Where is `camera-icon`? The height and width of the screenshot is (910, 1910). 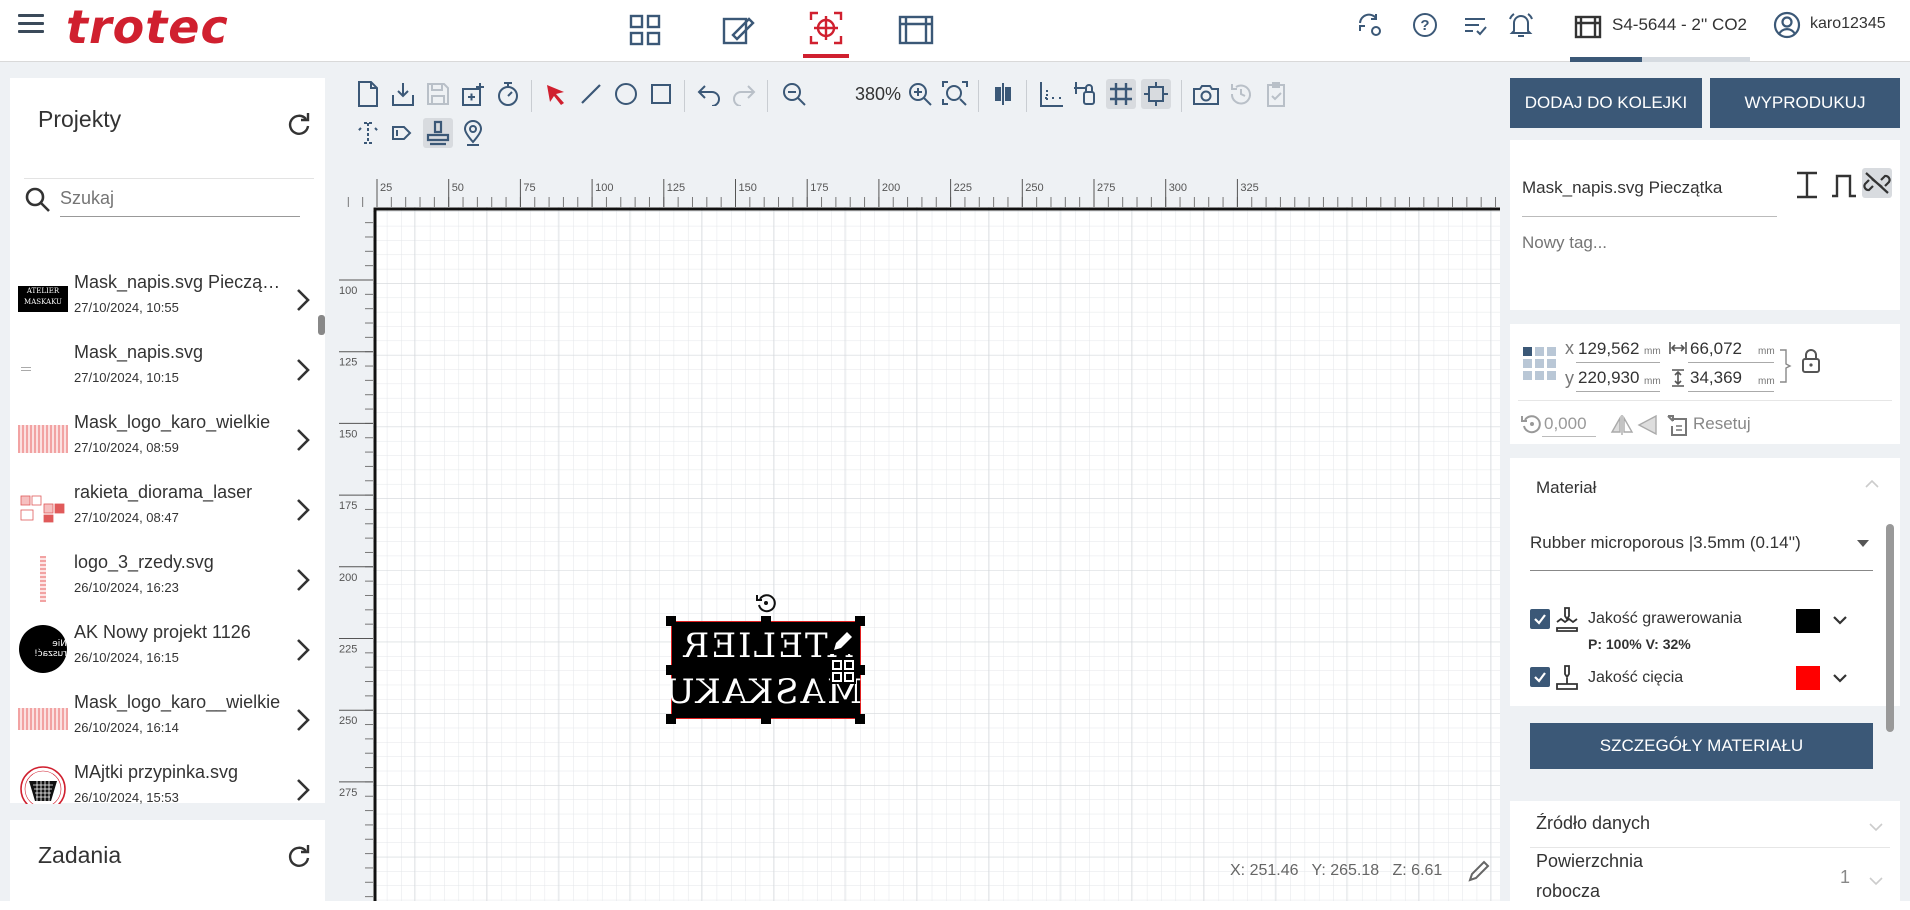
camera-icon is located at coordinates (1206, 94).